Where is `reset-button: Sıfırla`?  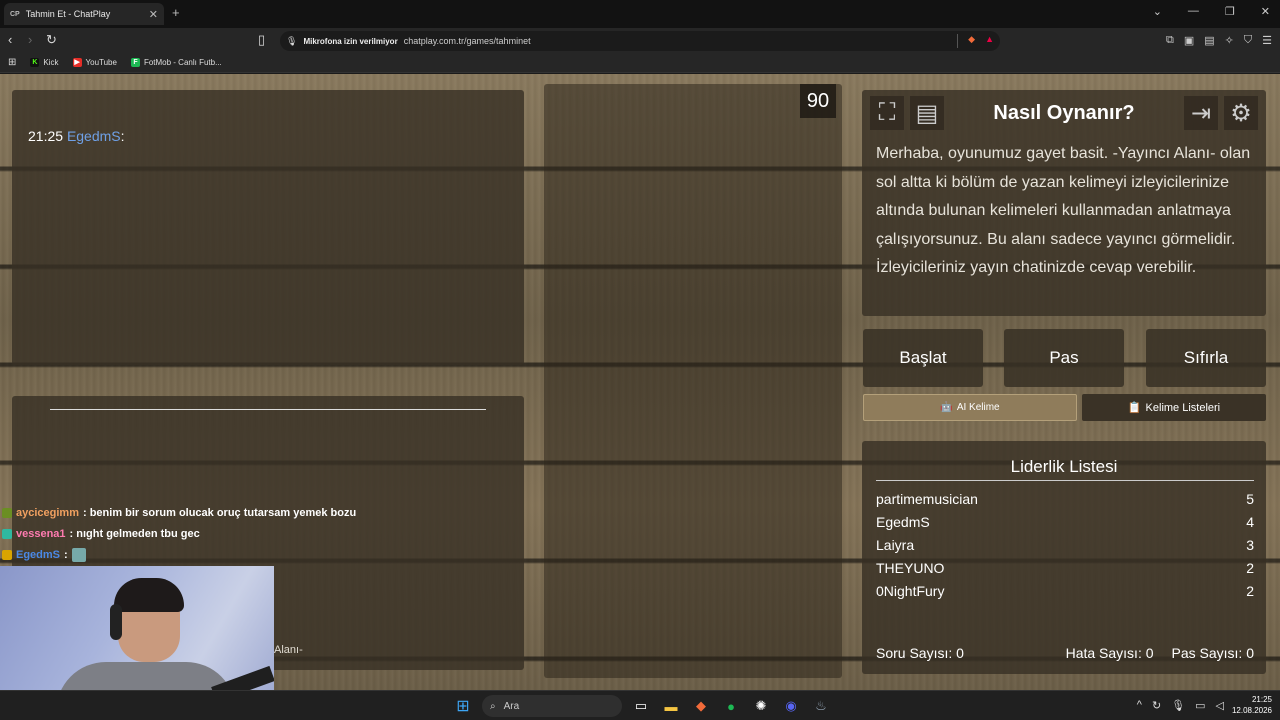 reset-button: Sıfırla is located at coordinates (1206, 358).